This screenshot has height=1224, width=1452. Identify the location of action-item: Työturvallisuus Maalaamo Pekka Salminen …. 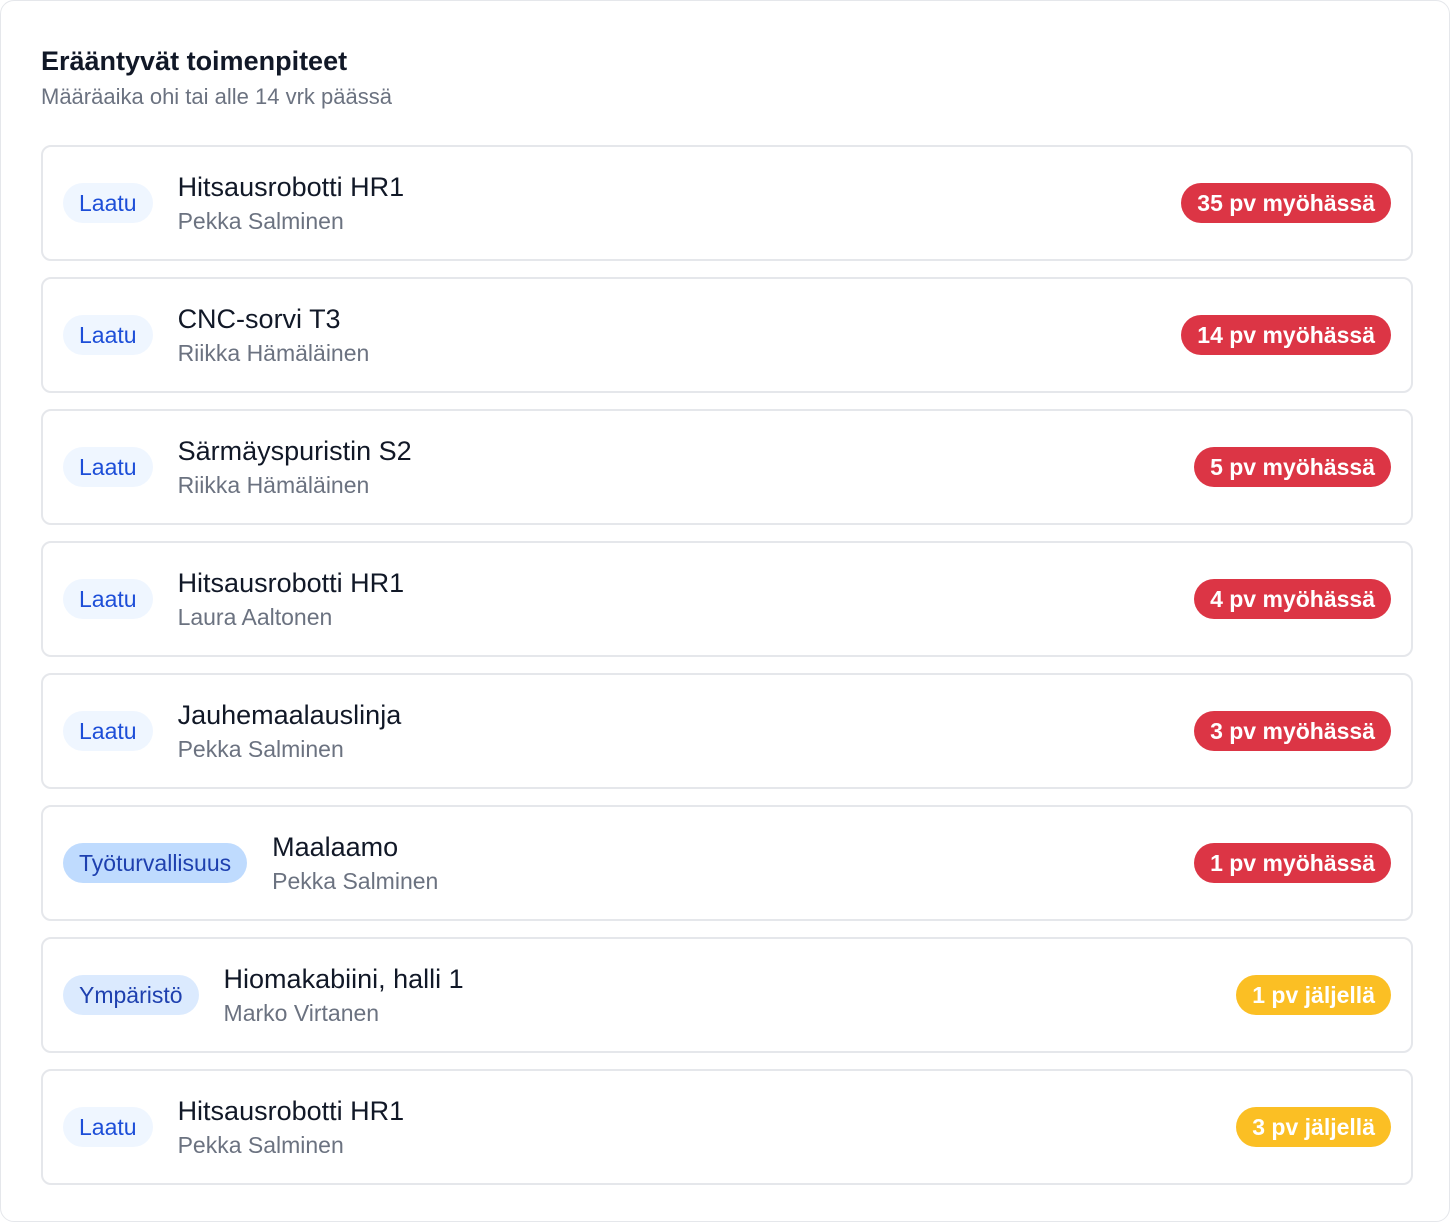
(727, 863).